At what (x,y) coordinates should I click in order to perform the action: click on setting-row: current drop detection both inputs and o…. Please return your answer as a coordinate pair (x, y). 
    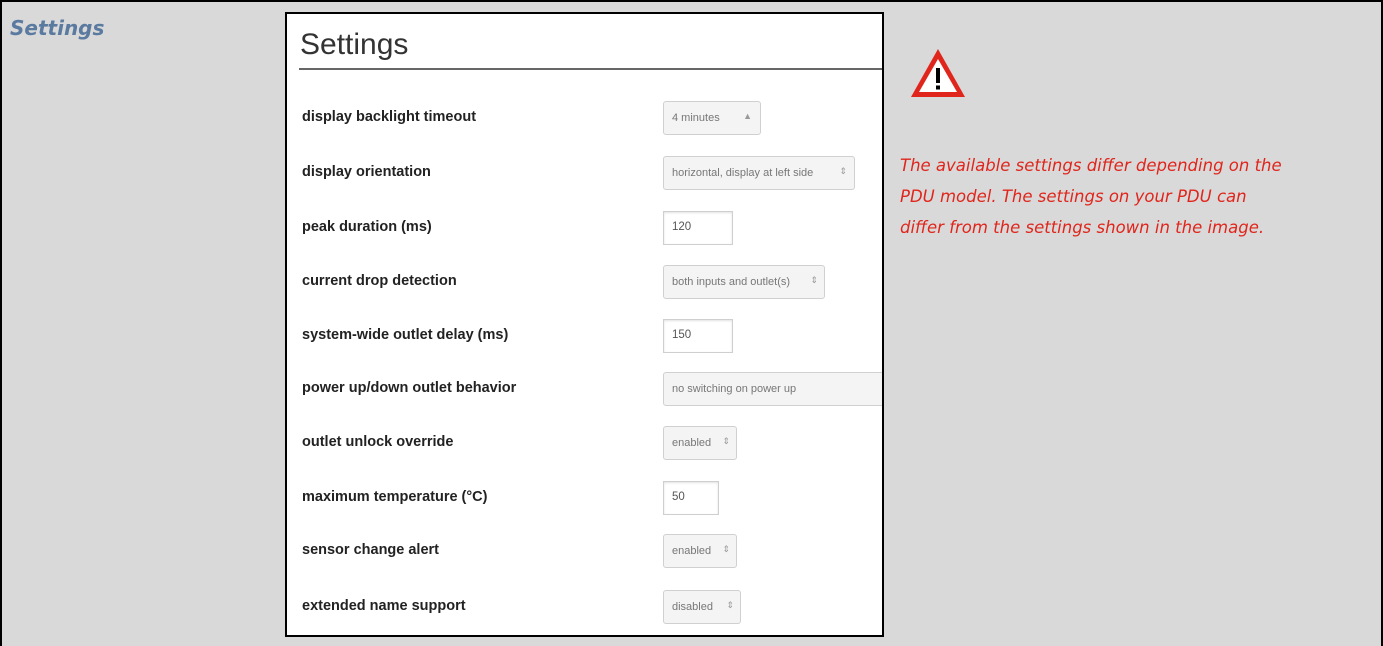
    Looking at the image, I should click on (584, 283).